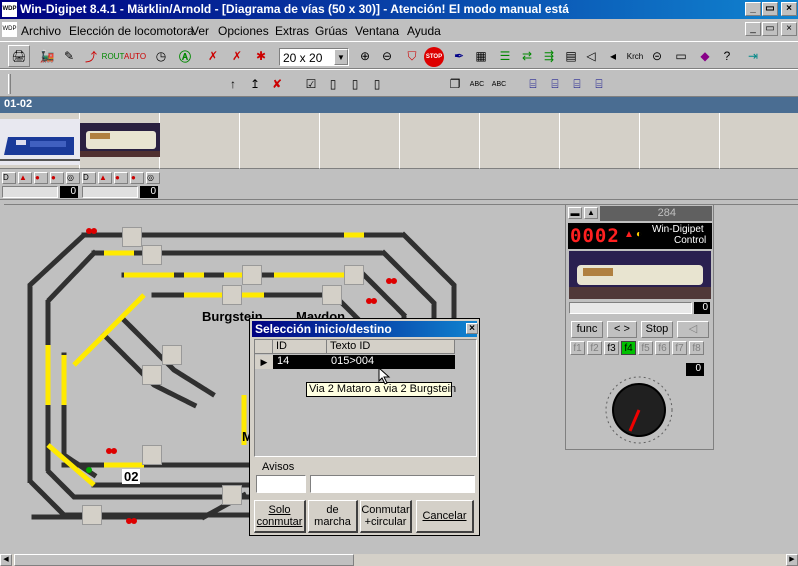 The image size is (798, 566). Describe the element at coordinates (753, 9) in the screenshot. I see `minimize-button: _` at that location.